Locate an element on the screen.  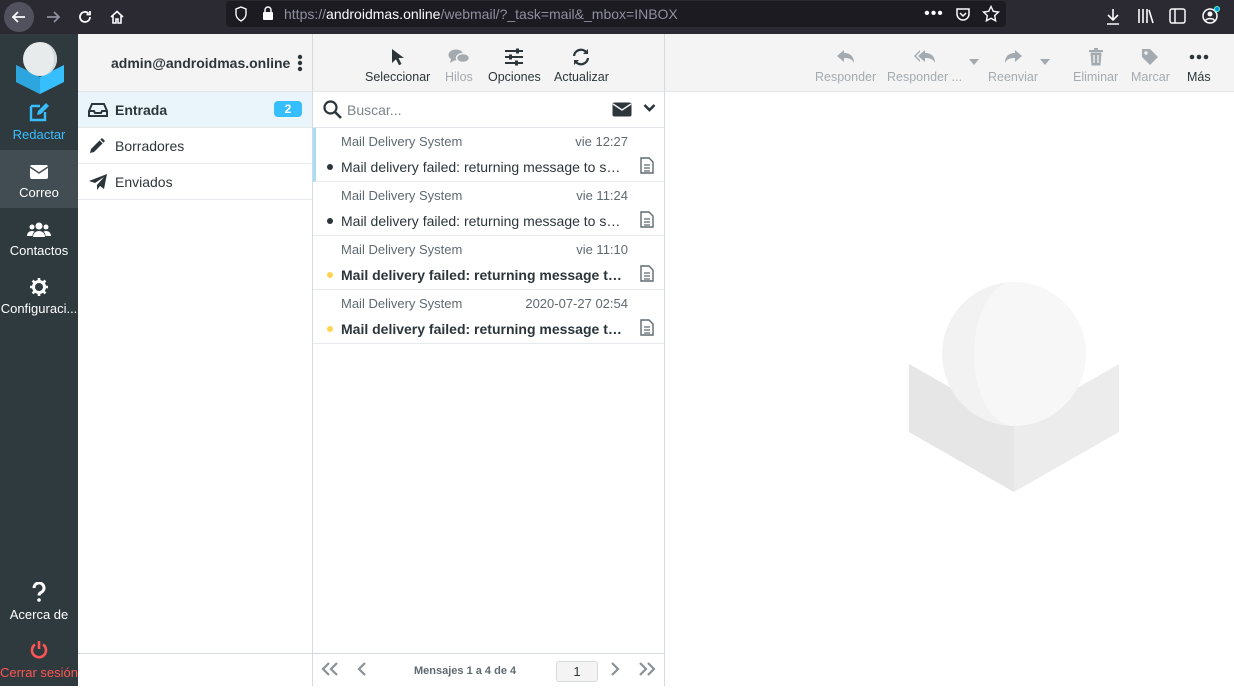
contacts-menu-item: Contactos is located at coordinates (39, 237).